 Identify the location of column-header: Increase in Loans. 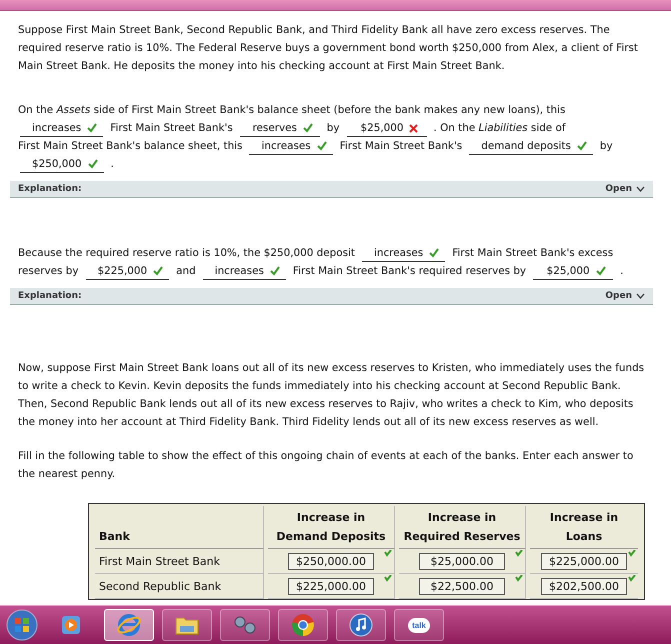
(584, 527).